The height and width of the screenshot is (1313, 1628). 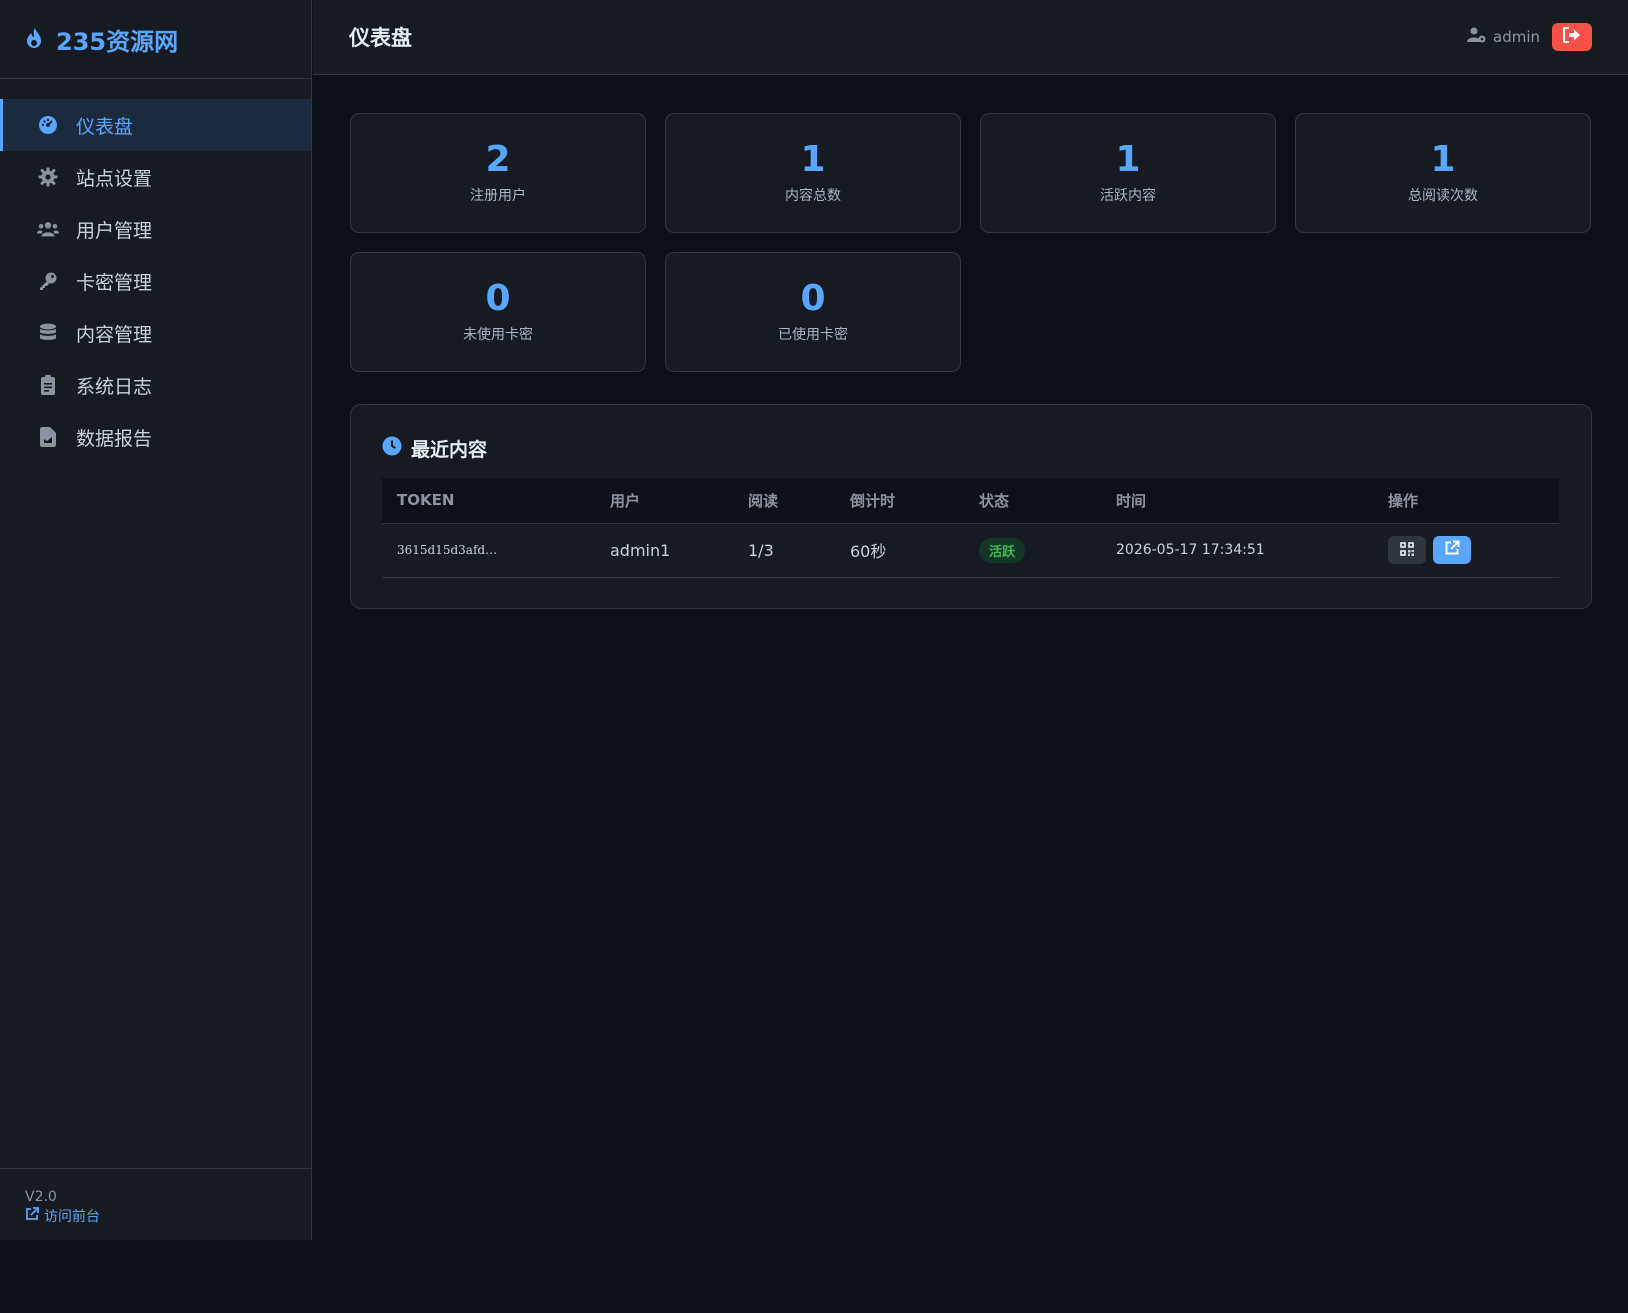 What do you see at coordinates (48, 385) in the screenshot?
I see `clipboard-icon` at bounding box center [48, 385].